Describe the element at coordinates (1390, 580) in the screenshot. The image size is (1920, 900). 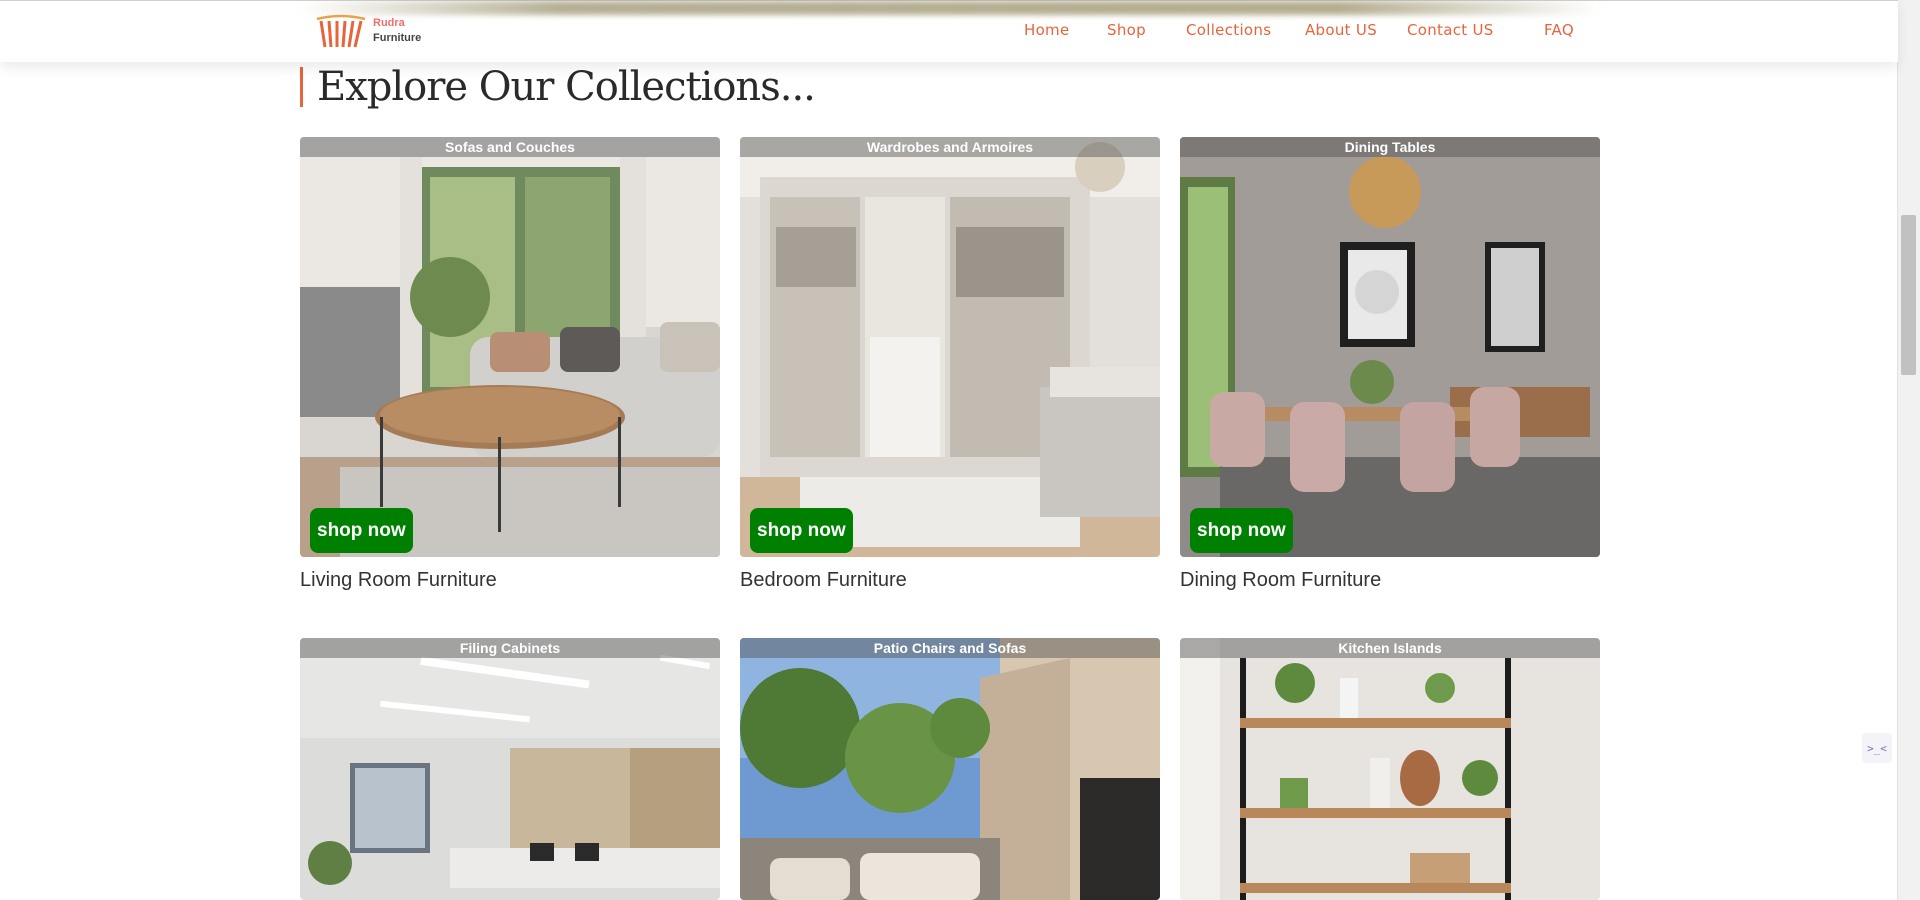
I see `card-title: Dining Room Furniture` at that location.